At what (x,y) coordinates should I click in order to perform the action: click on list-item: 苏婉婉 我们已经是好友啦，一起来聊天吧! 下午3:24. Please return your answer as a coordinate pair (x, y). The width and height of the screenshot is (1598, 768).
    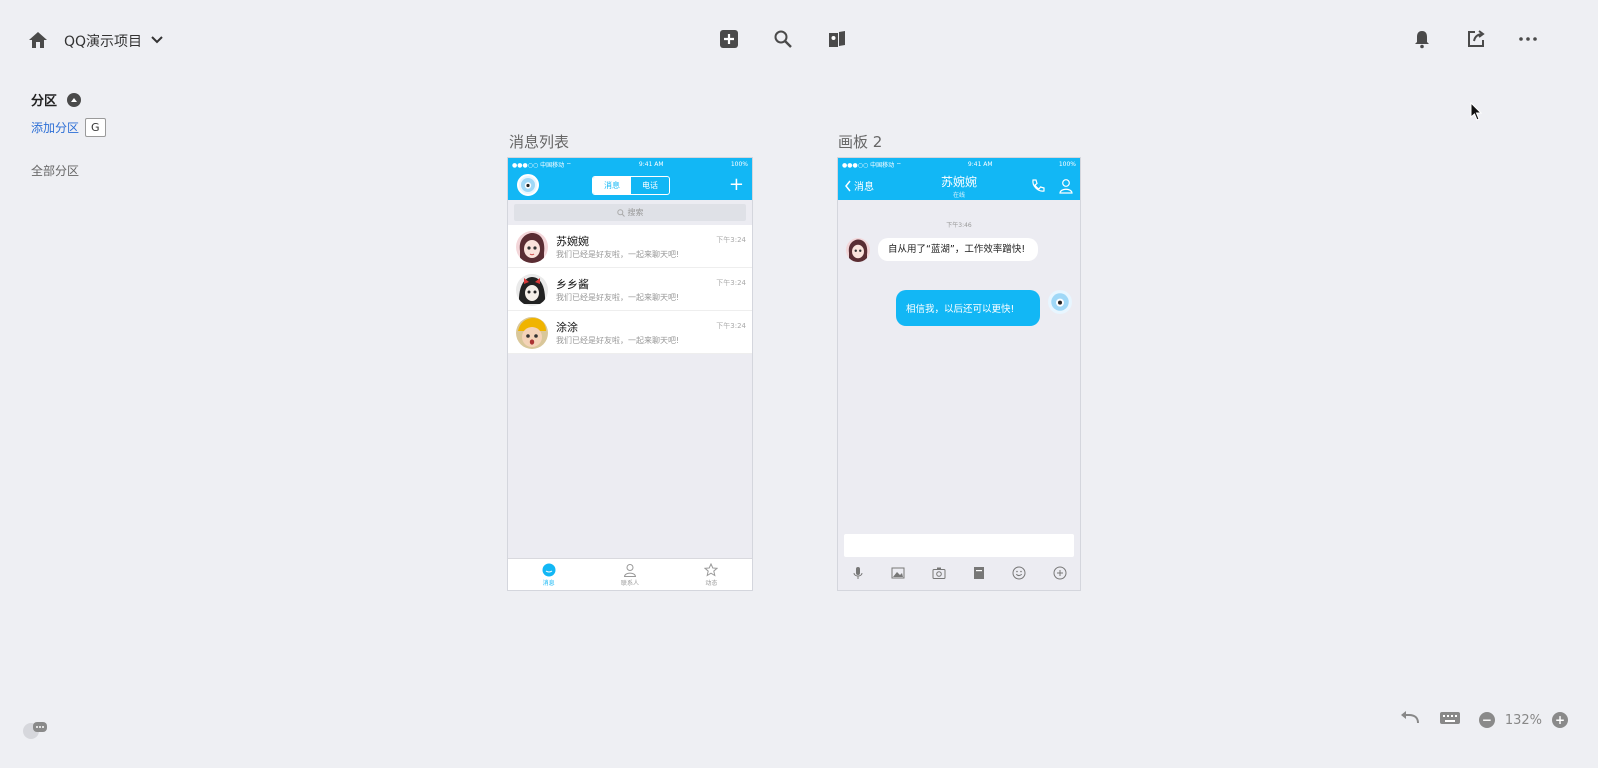
    Looking at the image, I should click on (630, 246).